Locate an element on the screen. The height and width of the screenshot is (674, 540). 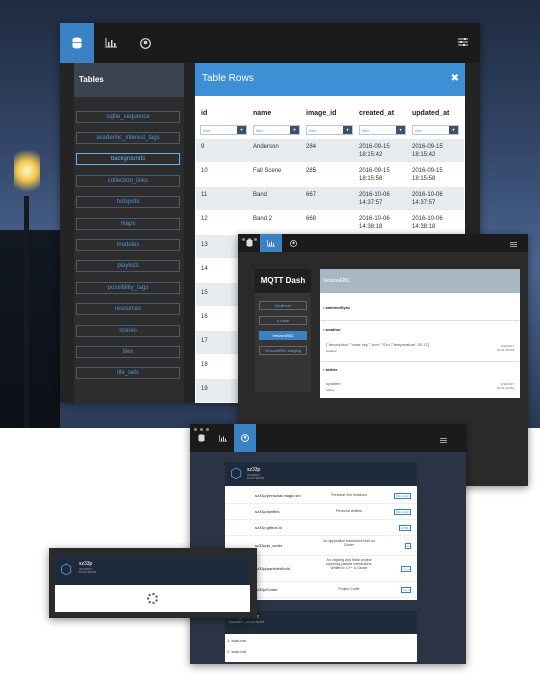
lamp-light is located at coordinates (27, 173).